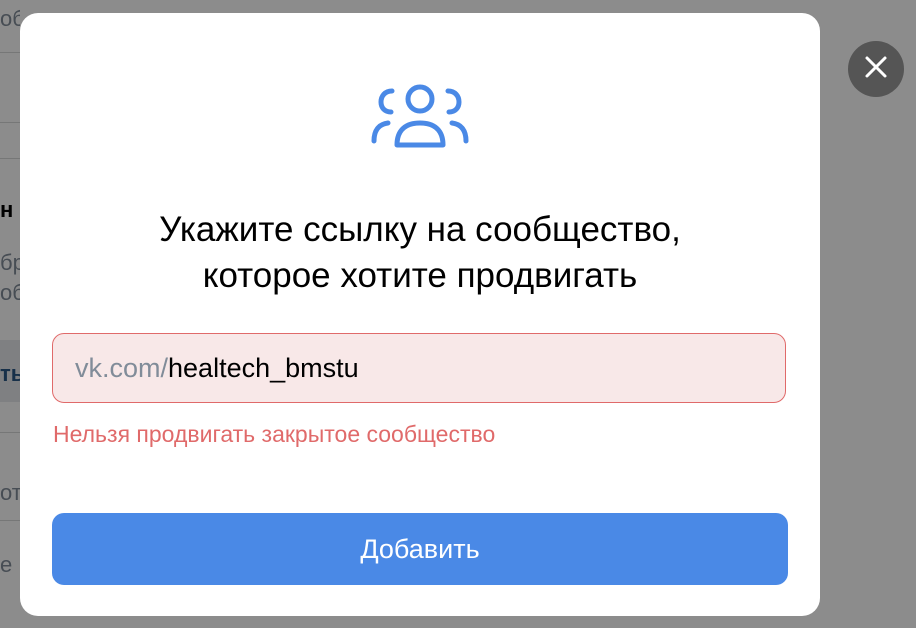  Describe the element at coordinates (6, 564) in the screenshot. I see `background-text: е` at that location.